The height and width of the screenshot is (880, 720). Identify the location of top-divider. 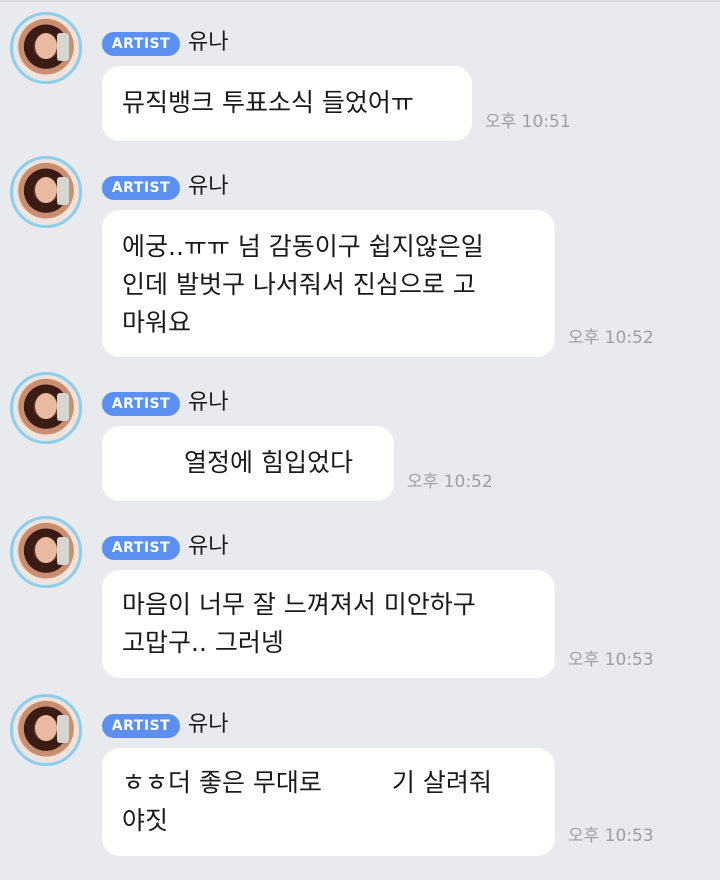
(360, 1).